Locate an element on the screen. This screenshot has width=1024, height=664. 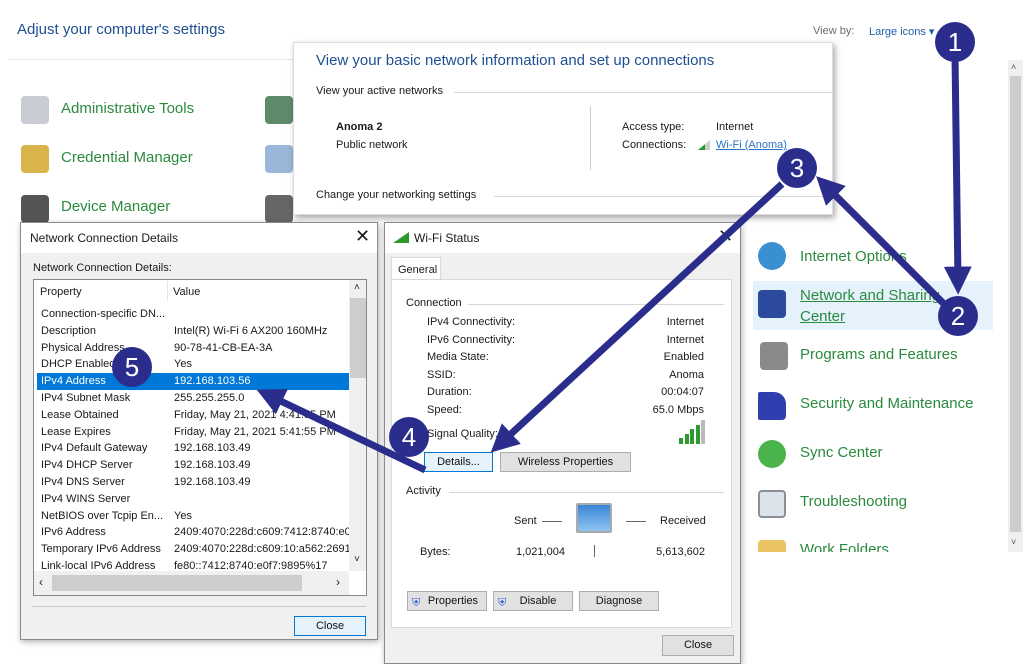
annotation-3: 3 is located at coordinates (797, 168).